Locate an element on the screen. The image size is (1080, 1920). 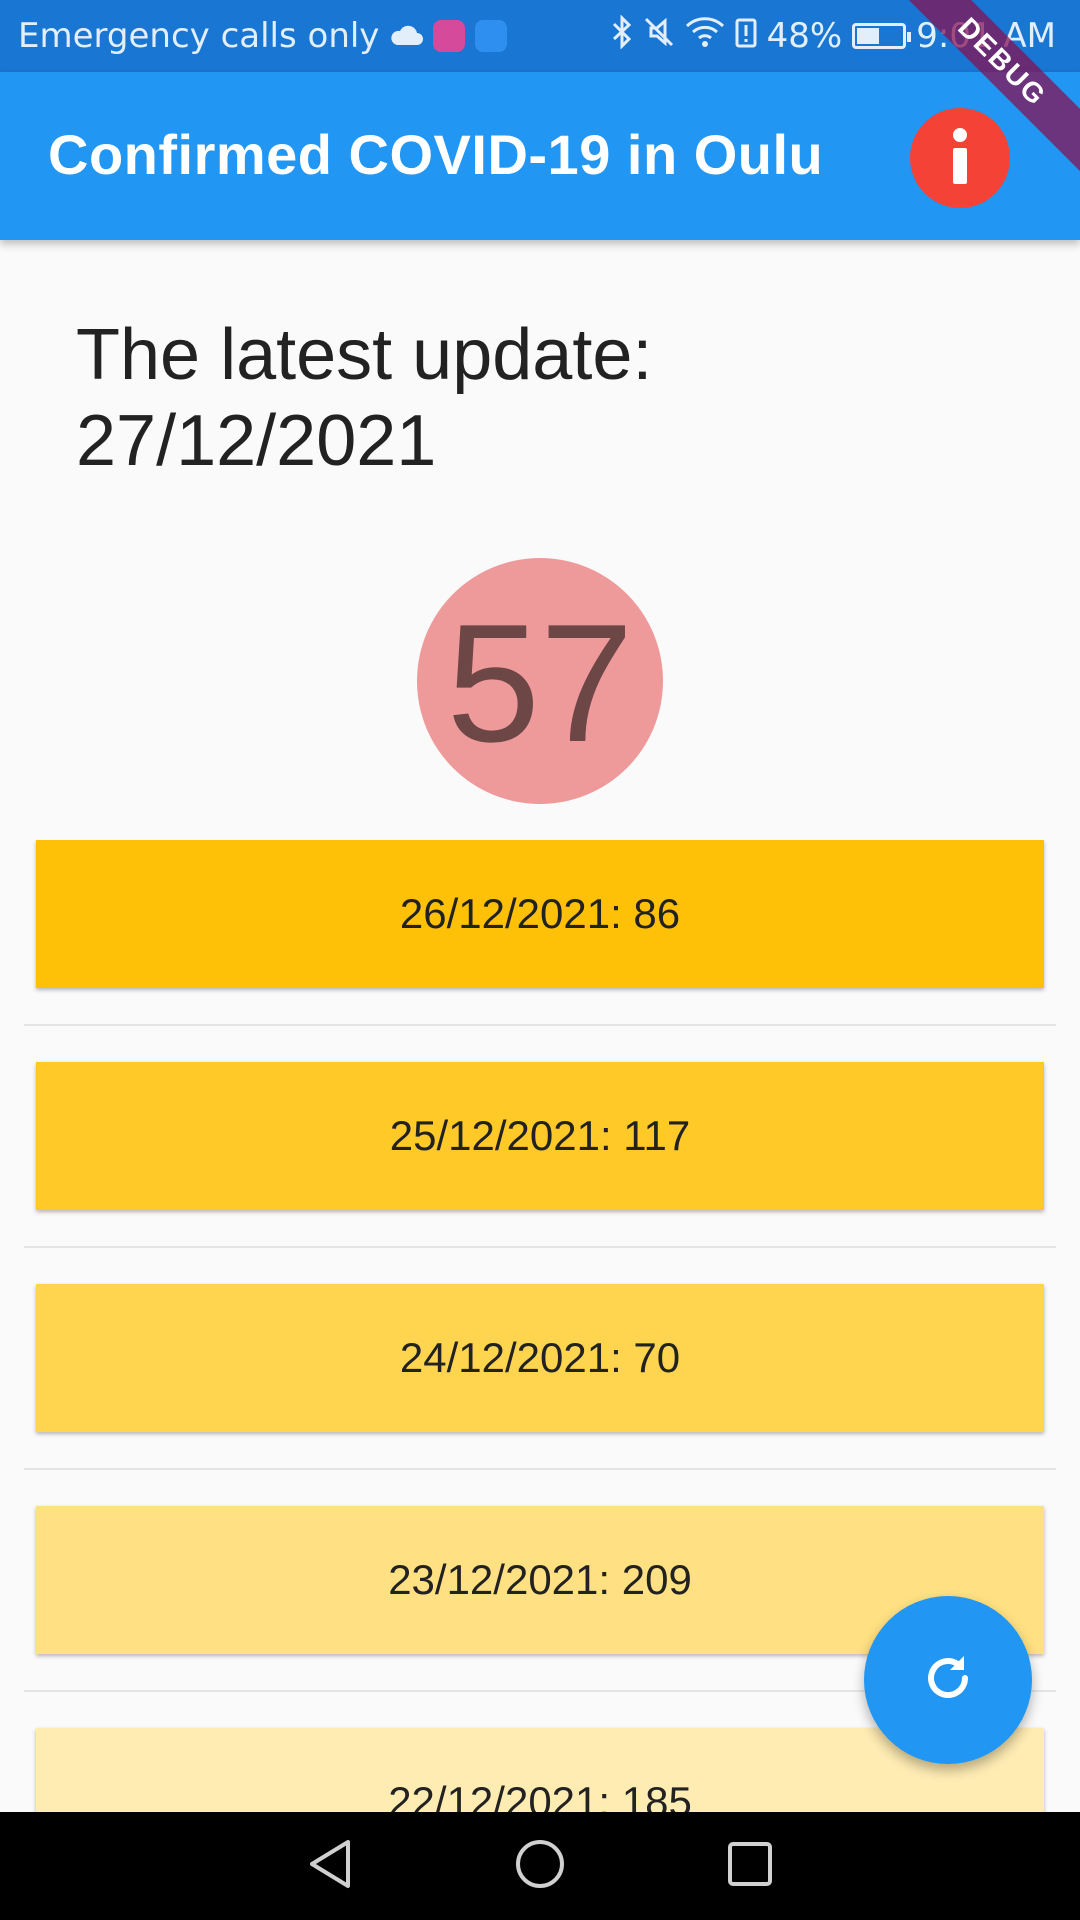
refresh-button is located at coordinates (948, 1680).